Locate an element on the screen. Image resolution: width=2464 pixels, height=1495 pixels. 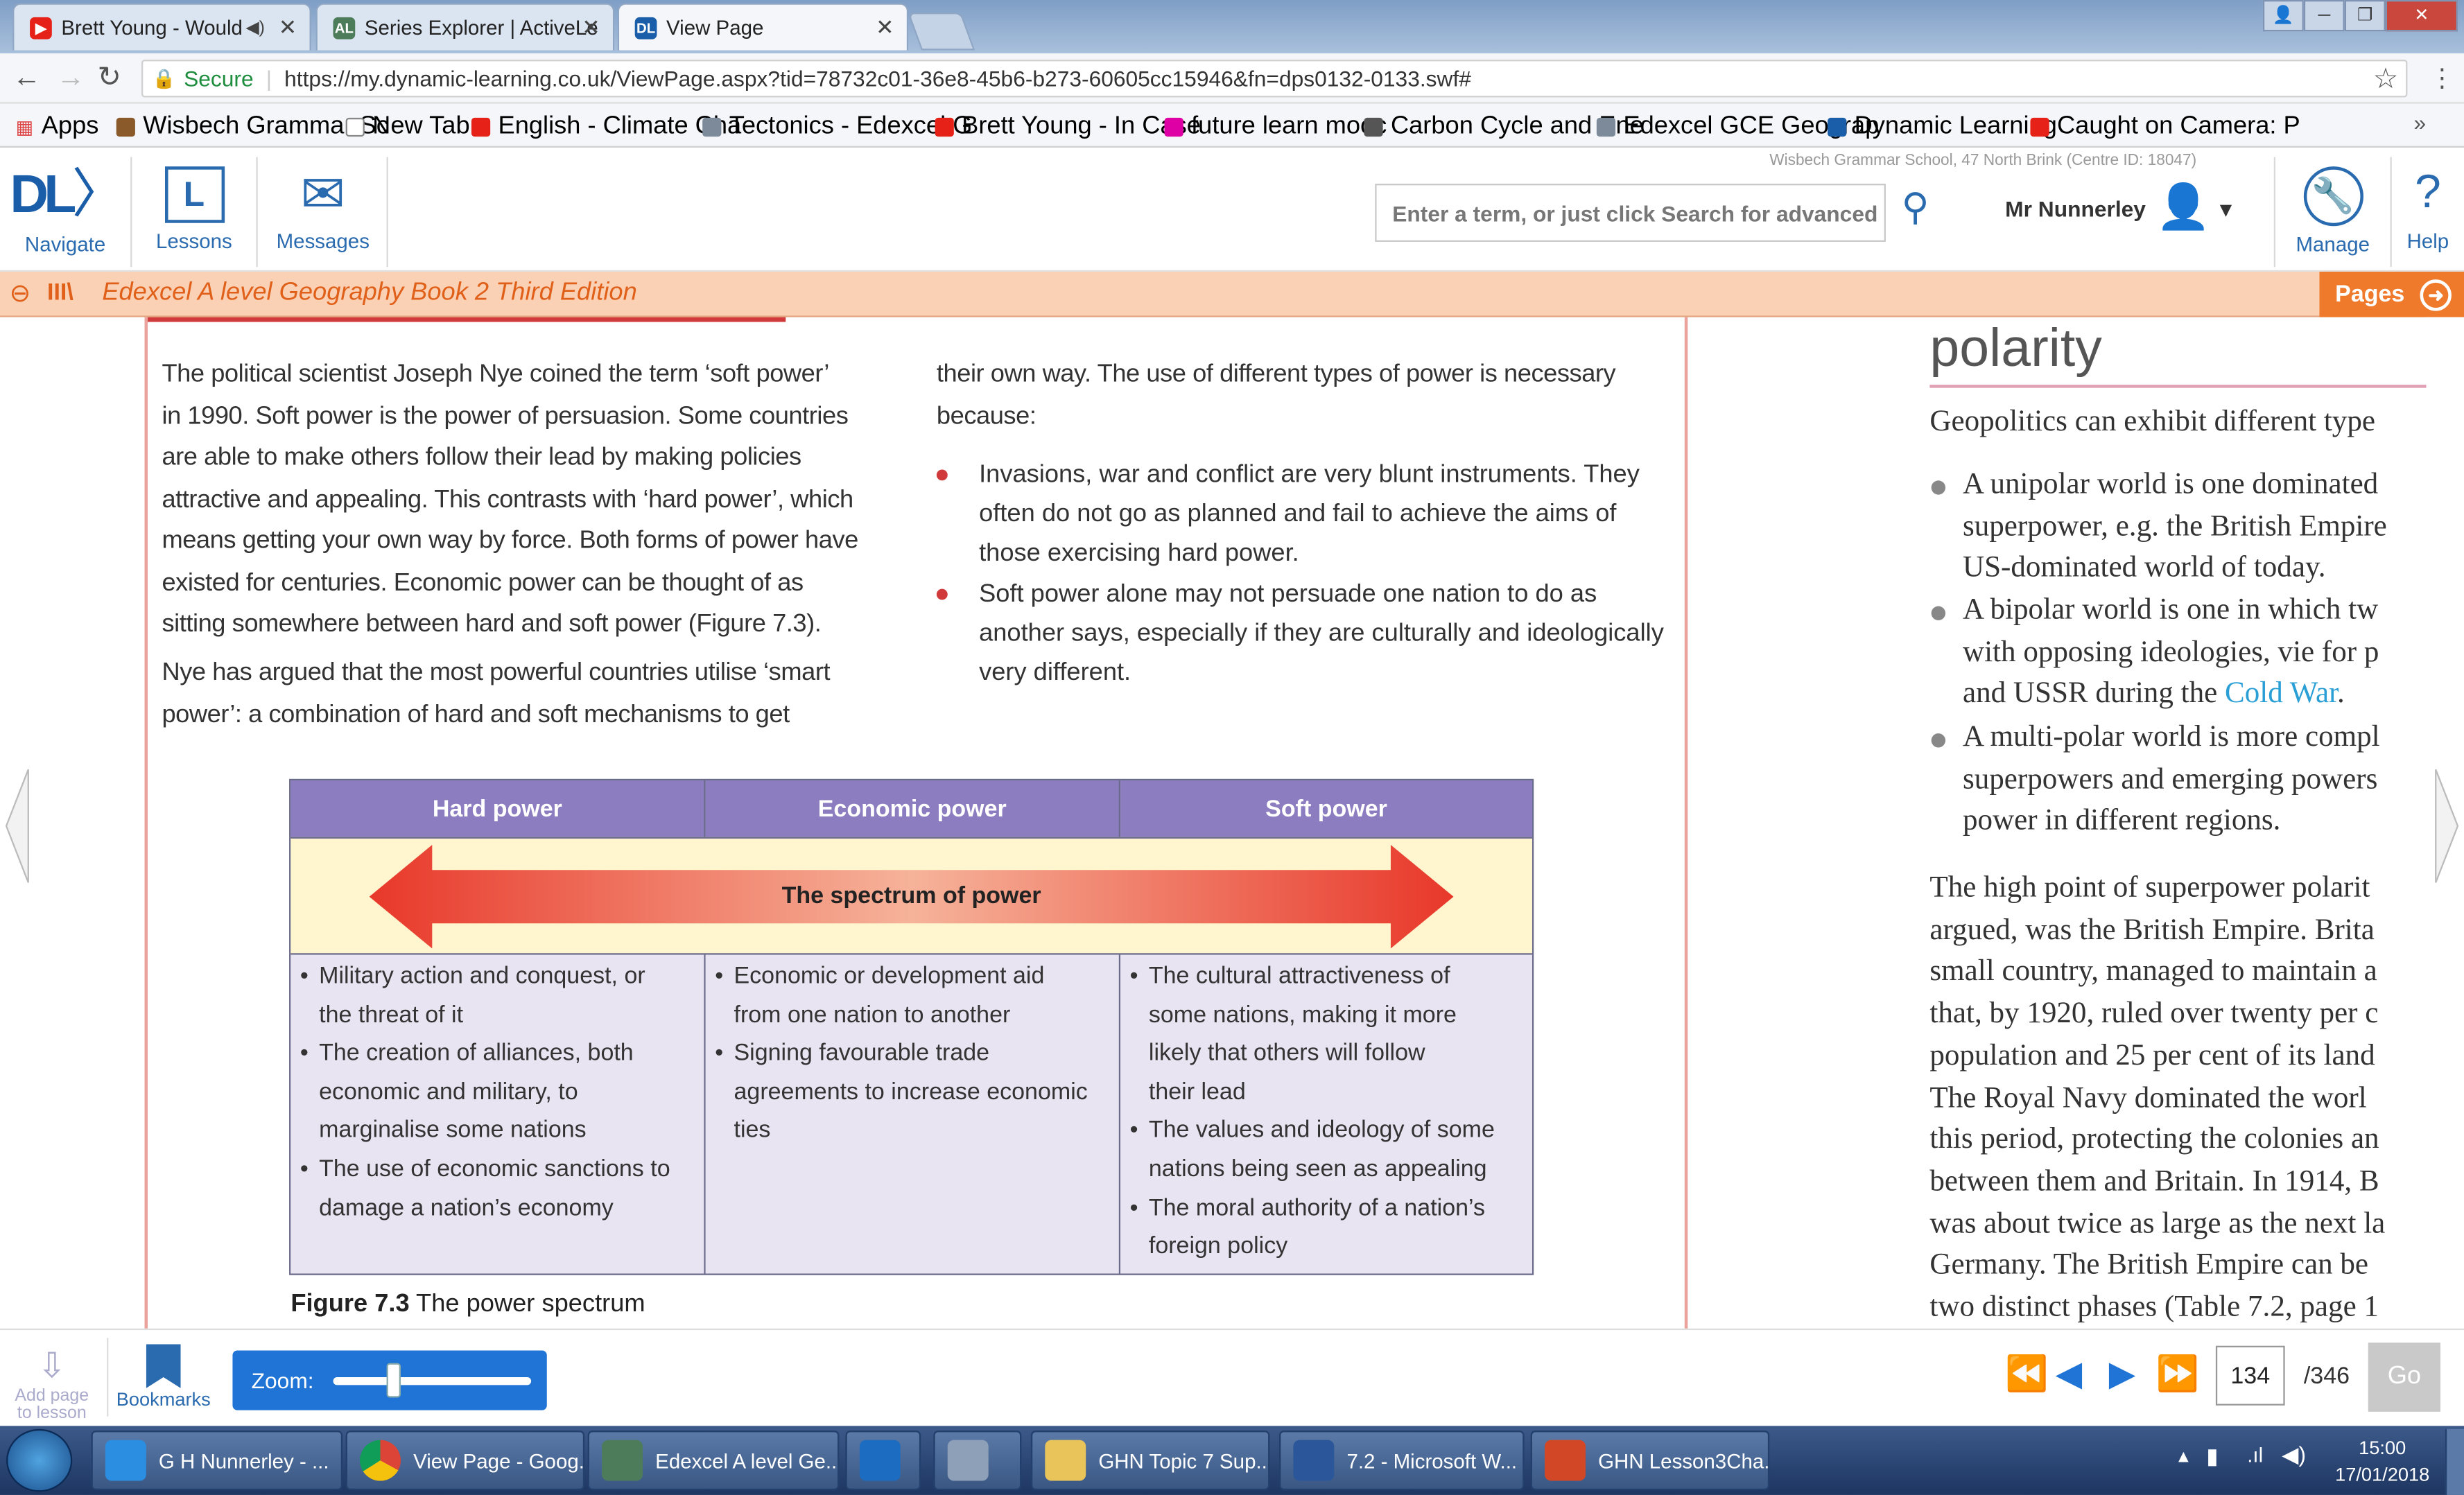
next-page-icon: ▶ is located at coordinates (2122, 1374).